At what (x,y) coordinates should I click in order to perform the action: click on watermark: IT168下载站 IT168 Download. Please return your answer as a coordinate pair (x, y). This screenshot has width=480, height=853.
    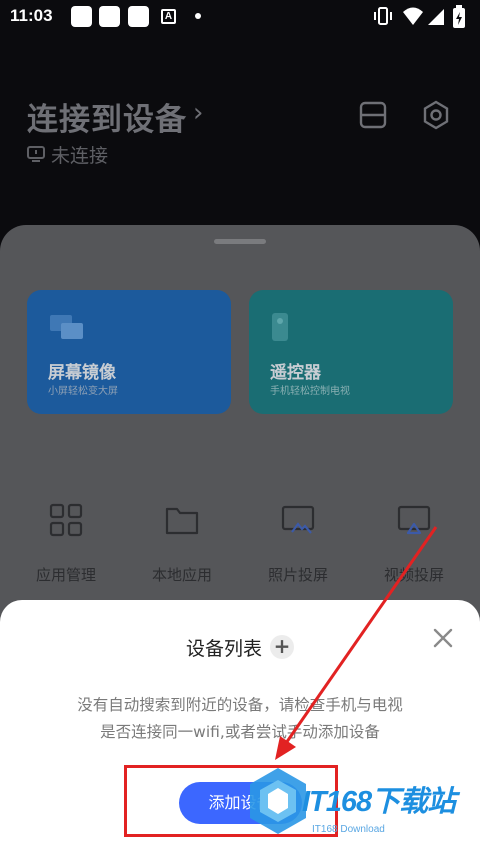
    Looking at the image, I should click on (360, 807).